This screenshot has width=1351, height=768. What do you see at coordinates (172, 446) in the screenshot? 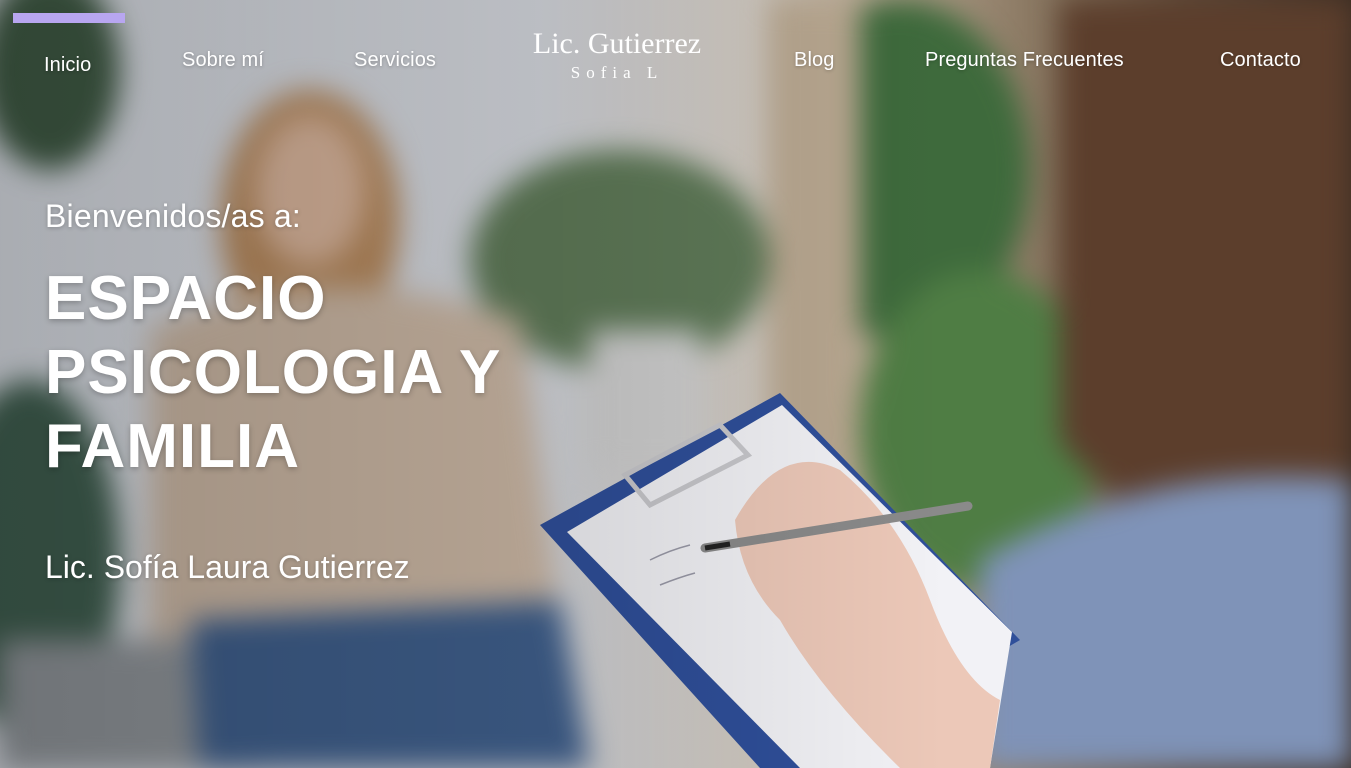
I see `headline-line-3: FAMILIA` at bounding box center [172, 446].